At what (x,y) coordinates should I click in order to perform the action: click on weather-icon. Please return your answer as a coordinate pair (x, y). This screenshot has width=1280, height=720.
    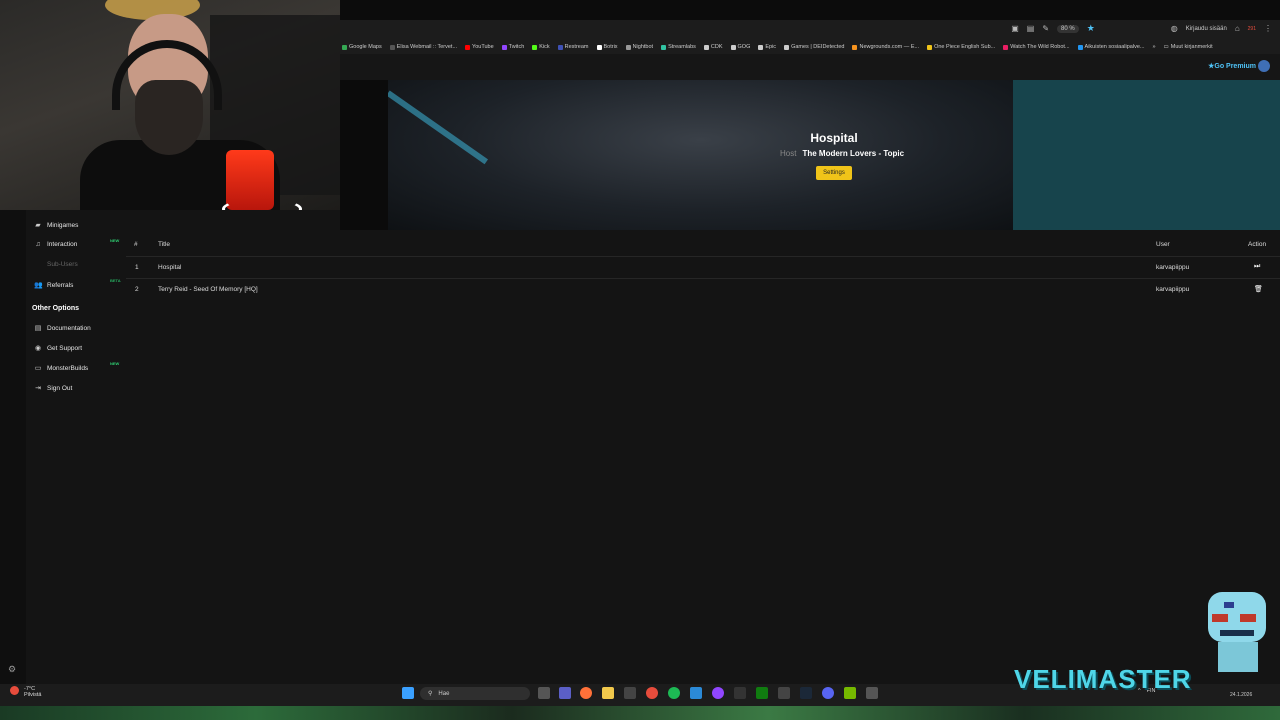
    Looking at the image, I should click on (14, 690).